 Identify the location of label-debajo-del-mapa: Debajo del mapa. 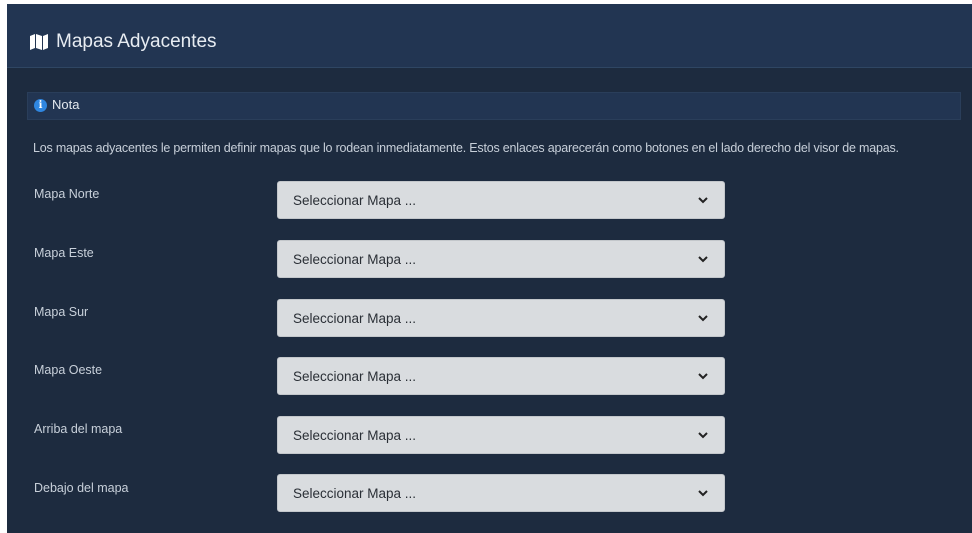
(81, 488).